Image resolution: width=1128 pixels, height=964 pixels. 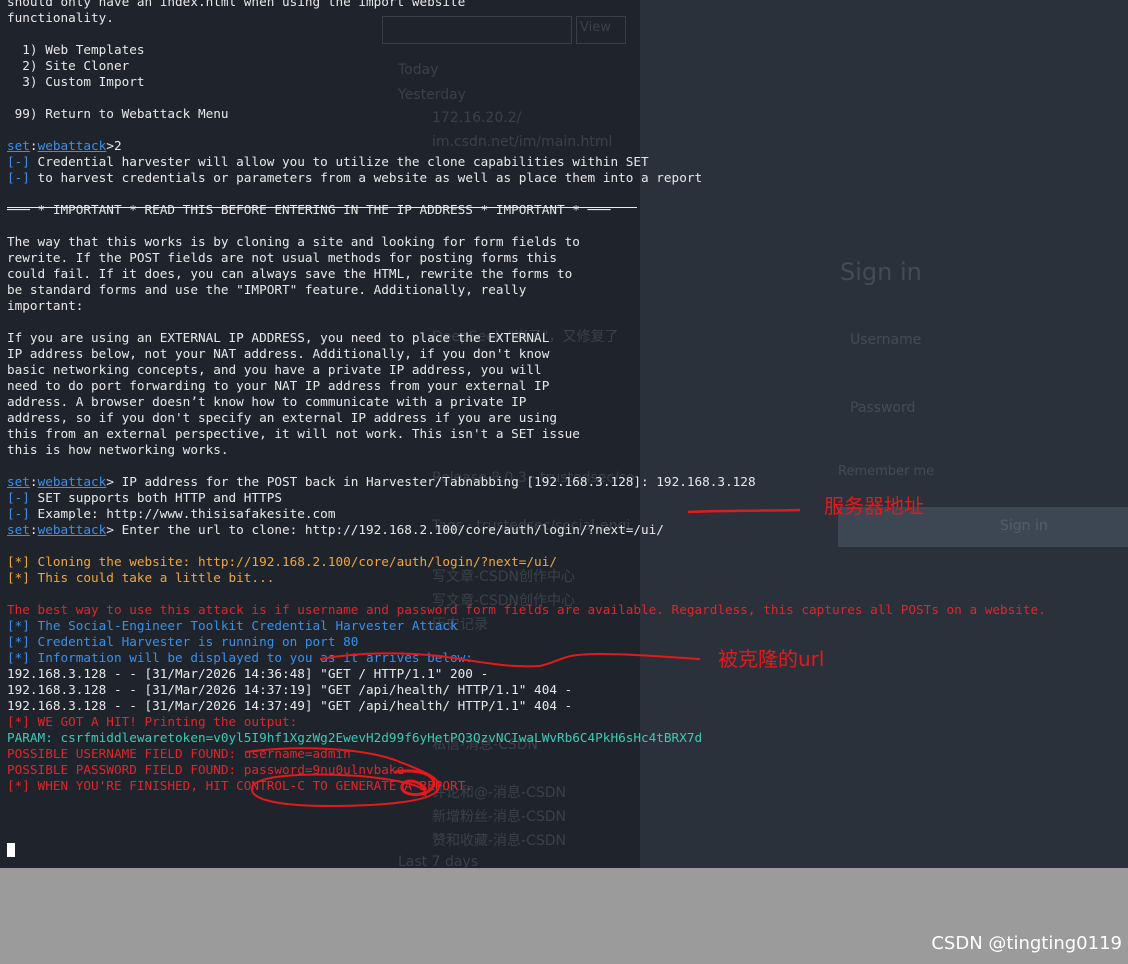 What do you see at coordinates (510, 660) in the screenshot?
I see `underline-cloned-url` at bounding box center [510, 660].